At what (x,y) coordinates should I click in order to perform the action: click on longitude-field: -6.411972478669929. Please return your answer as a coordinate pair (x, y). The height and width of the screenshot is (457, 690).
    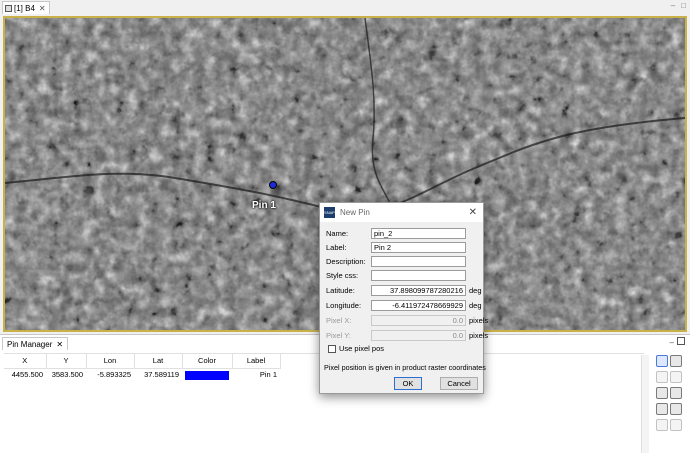
    Looking at the image, I should click on (418, 305).